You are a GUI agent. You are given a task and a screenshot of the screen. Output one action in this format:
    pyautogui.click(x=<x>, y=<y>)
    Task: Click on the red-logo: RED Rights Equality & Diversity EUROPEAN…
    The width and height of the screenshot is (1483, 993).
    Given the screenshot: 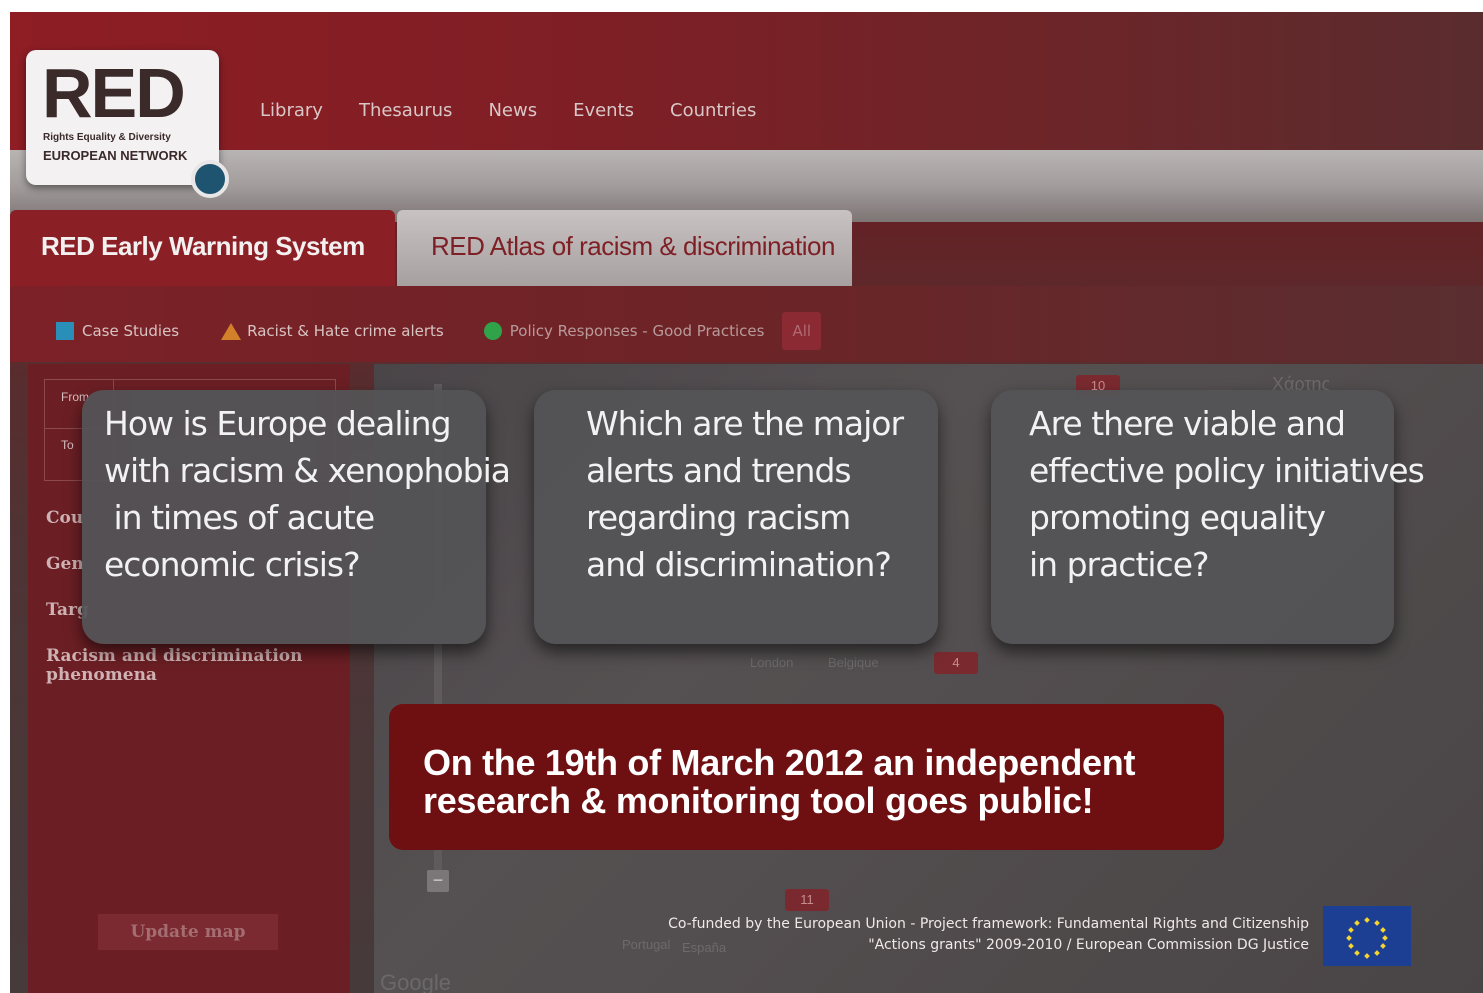 What is the action you would take?
    pyautogui.click(x=127, y=124)
    